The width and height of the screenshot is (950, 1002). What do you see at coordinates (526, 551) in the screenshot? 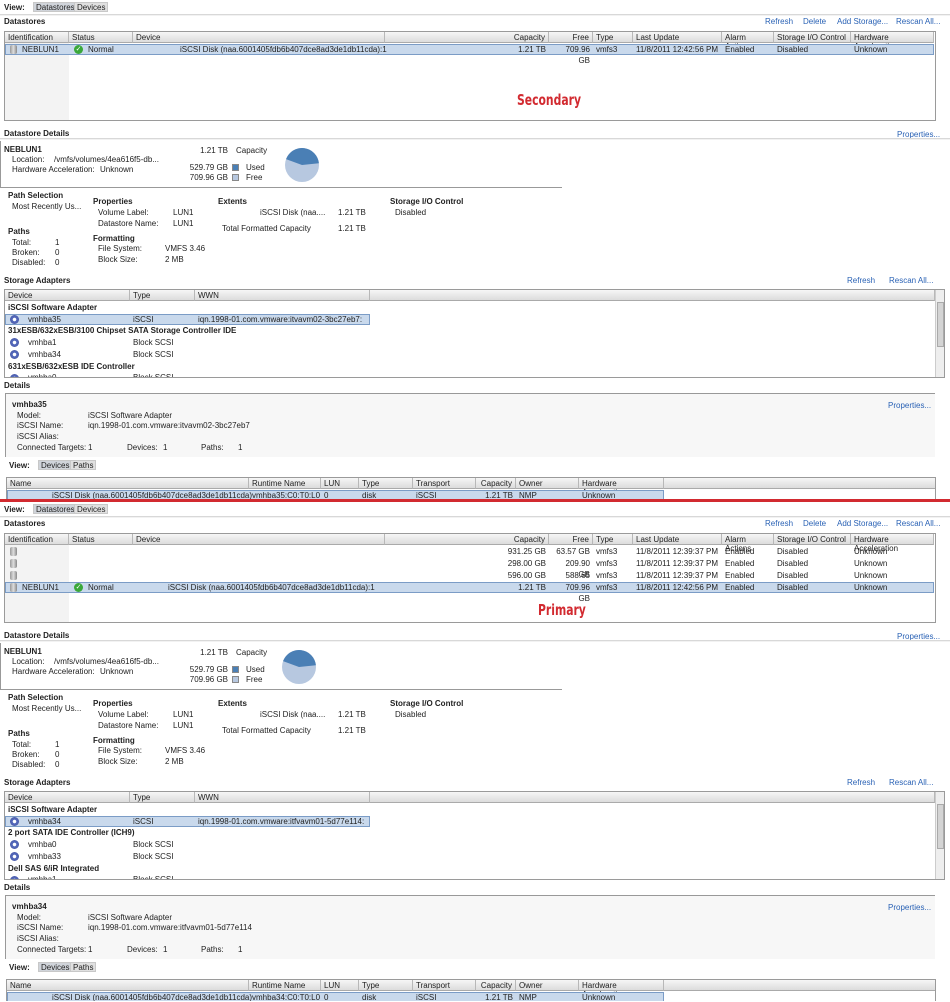
I see `datastore-capacity: 931.25 GB` at bounding box center [526, 551].